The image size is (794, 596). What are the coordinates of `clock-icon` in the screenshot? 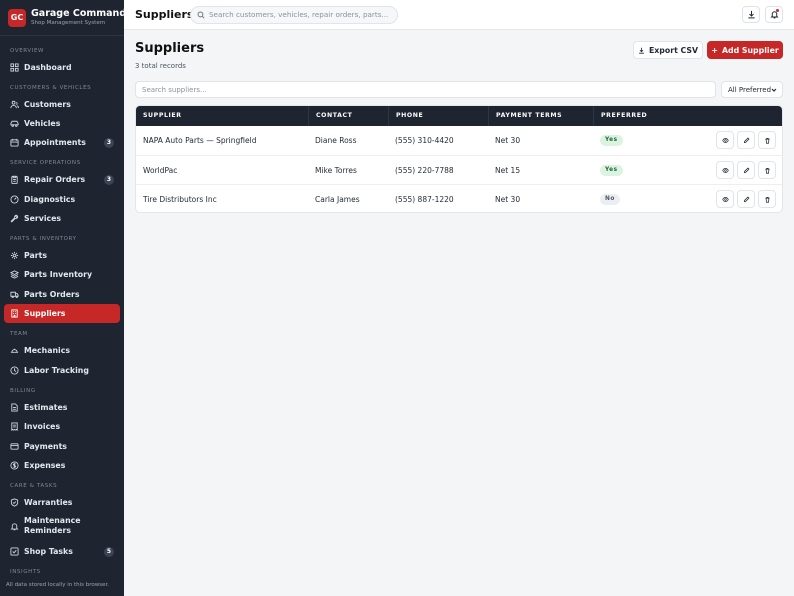 It's located at (14, 370).